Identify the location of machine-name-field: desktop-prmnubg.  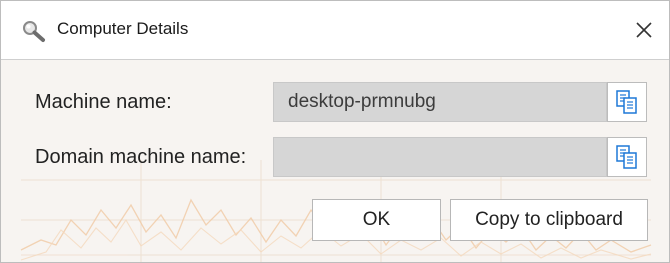
(440, 102).